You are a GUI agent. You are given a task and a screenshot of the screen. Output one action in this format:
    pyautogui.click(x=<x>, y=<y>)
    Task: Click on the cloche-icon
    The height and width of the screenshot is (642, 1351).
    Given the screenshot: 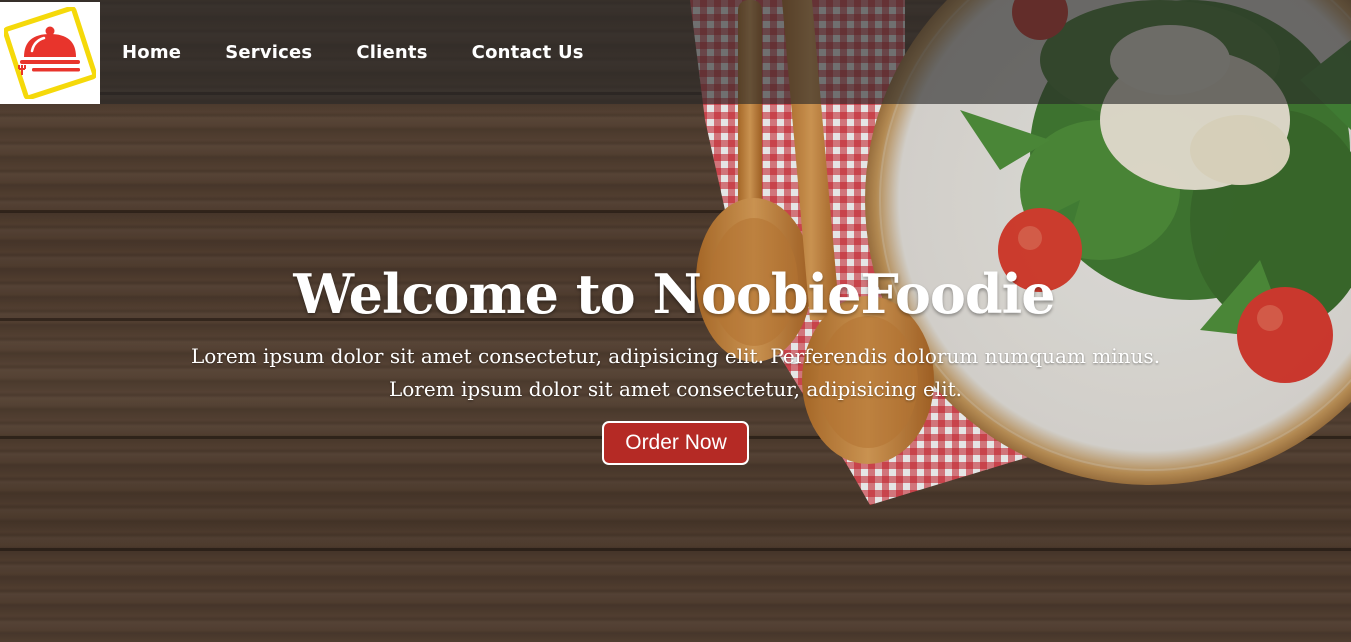 What is the action you would take?
    pyautogui.click(x=50, y=53)
    